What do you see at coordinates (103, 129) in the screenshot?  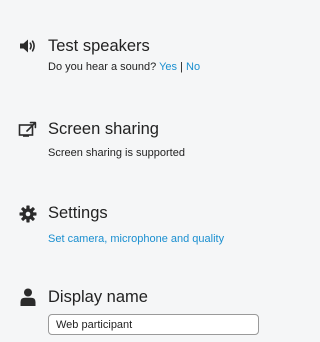 I see `screen-sharing-title: Screen sharing` at bounding box center [103, 129].